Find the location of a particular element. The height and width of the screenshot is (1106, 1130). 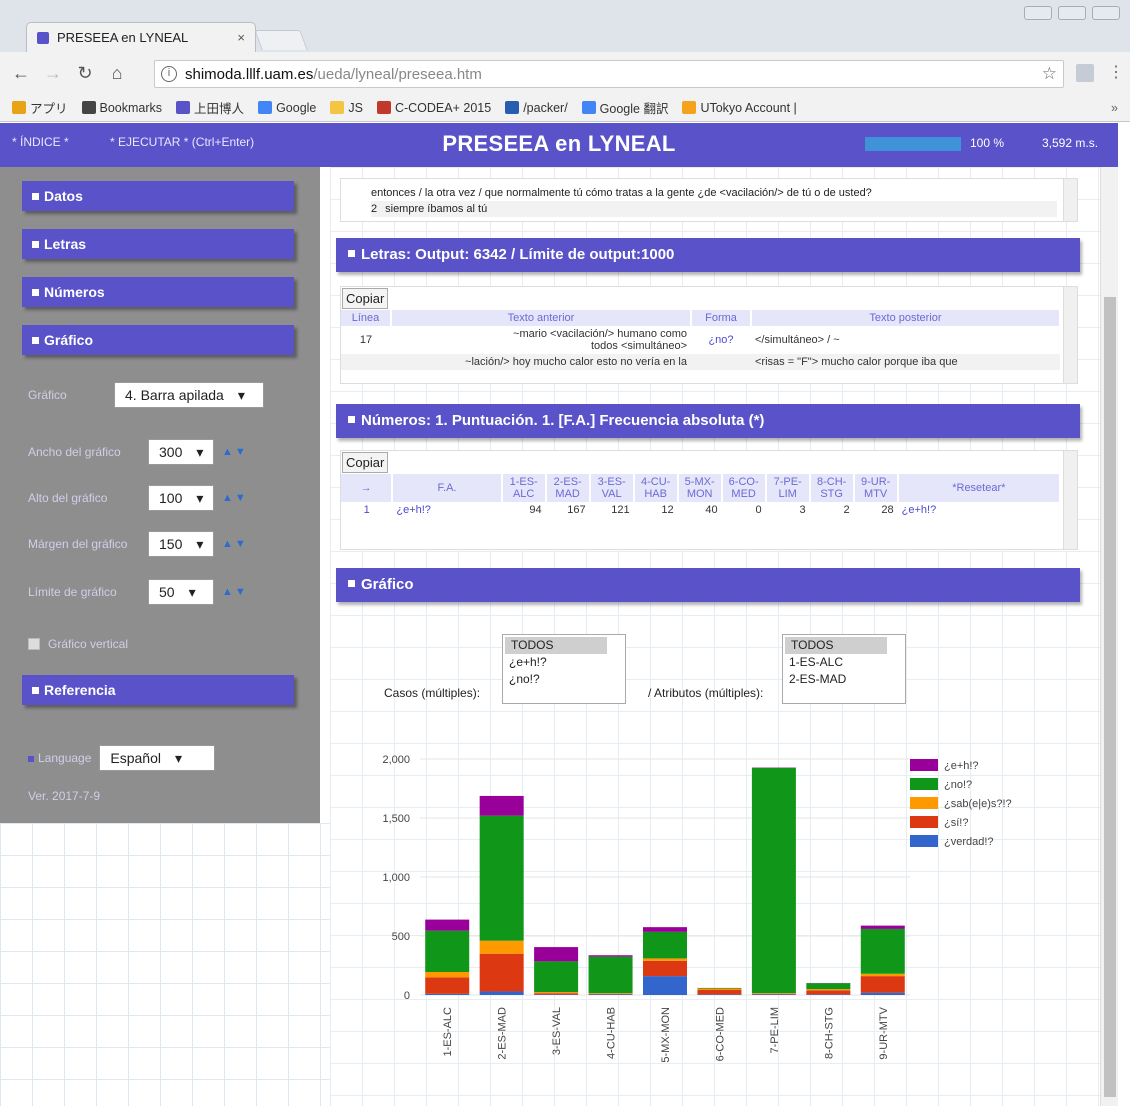

cell-forma is located at coordinates (721, 362).